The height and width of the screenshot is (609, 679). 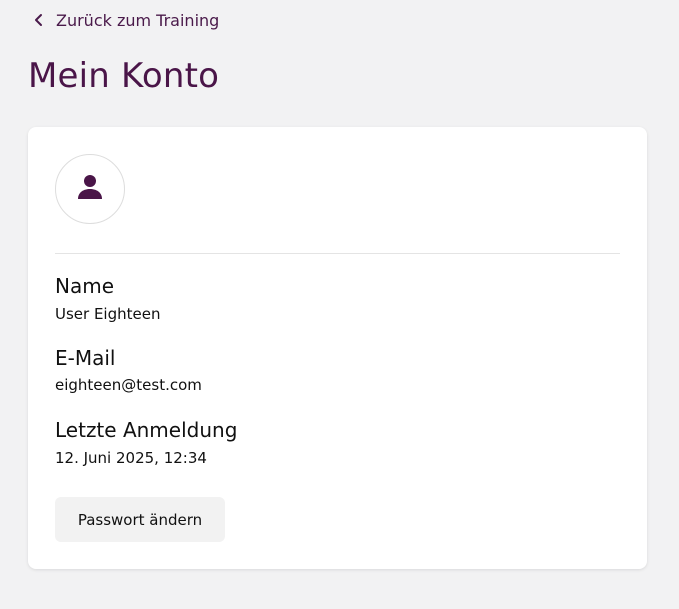 What do you see at coordinates (85, 358) in the screenshot?
I see `email-label: E-Mail` at bounding box center [85, 358].